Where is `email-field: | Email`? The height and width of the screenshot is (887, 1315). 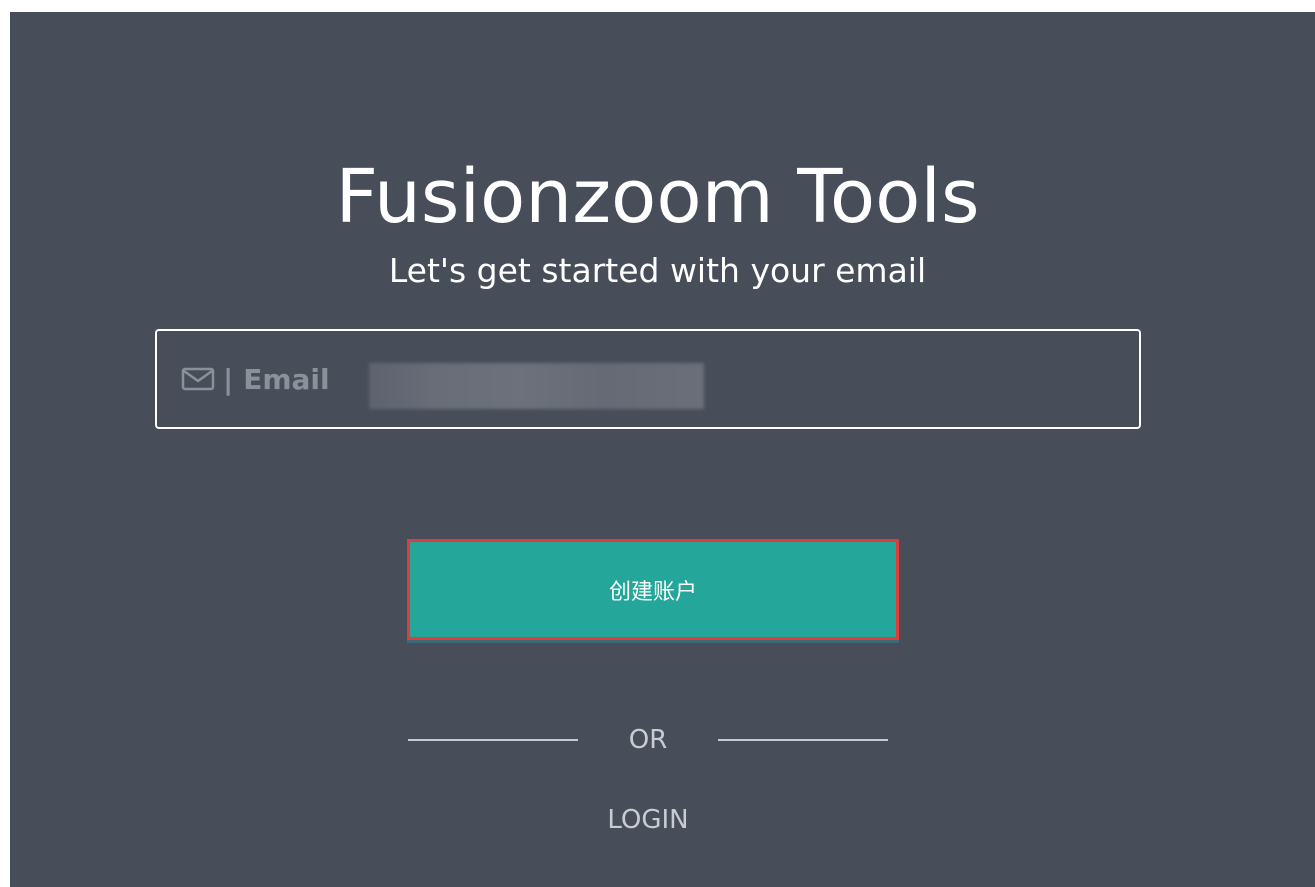
email-field: | Email is located at coordinates (648, 379).